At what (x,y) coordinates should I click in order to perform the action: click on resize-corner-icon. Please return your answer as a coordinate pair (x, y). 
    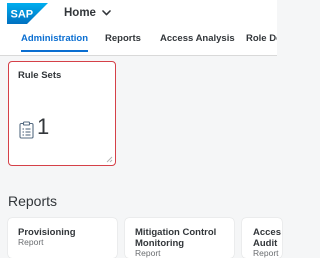
    Looking at the image, I should click on (109, 159).